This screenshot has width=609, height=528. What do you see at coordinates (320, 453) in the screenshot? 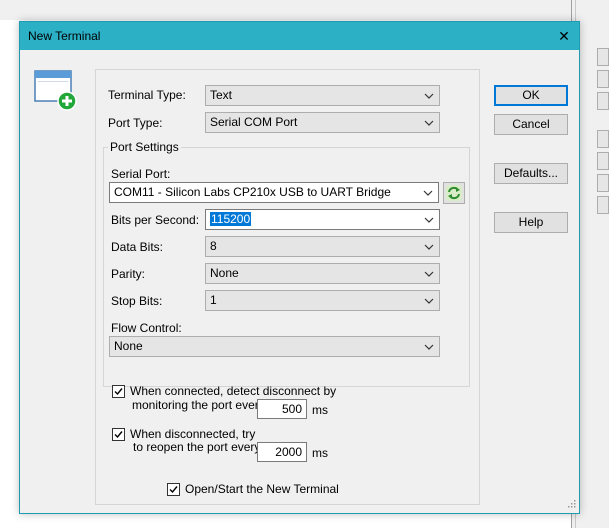
I see `reopen-interval-unit: ms` at bounding box center [320, 453].